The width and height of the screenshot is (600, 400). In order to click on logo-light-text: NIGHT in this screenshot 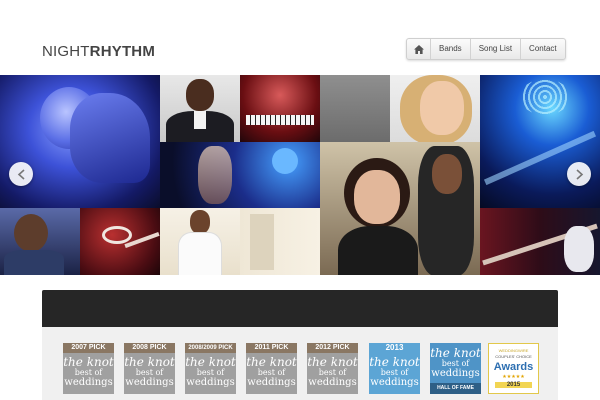, I will do `click(66, 51)`.